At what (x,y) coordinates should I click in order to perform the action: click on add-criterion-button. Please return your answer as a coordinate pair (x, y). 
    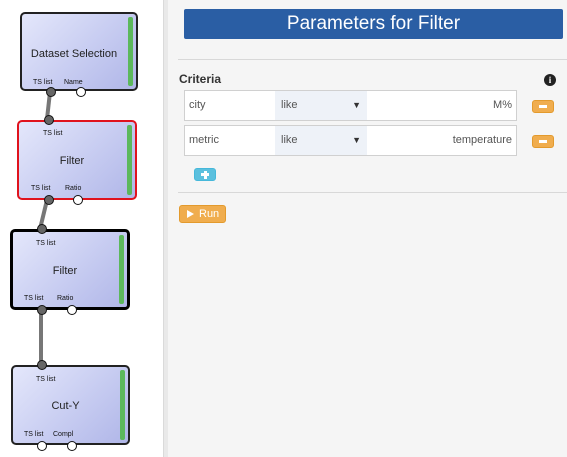
    Looking at the image, I should click on (205, 174).